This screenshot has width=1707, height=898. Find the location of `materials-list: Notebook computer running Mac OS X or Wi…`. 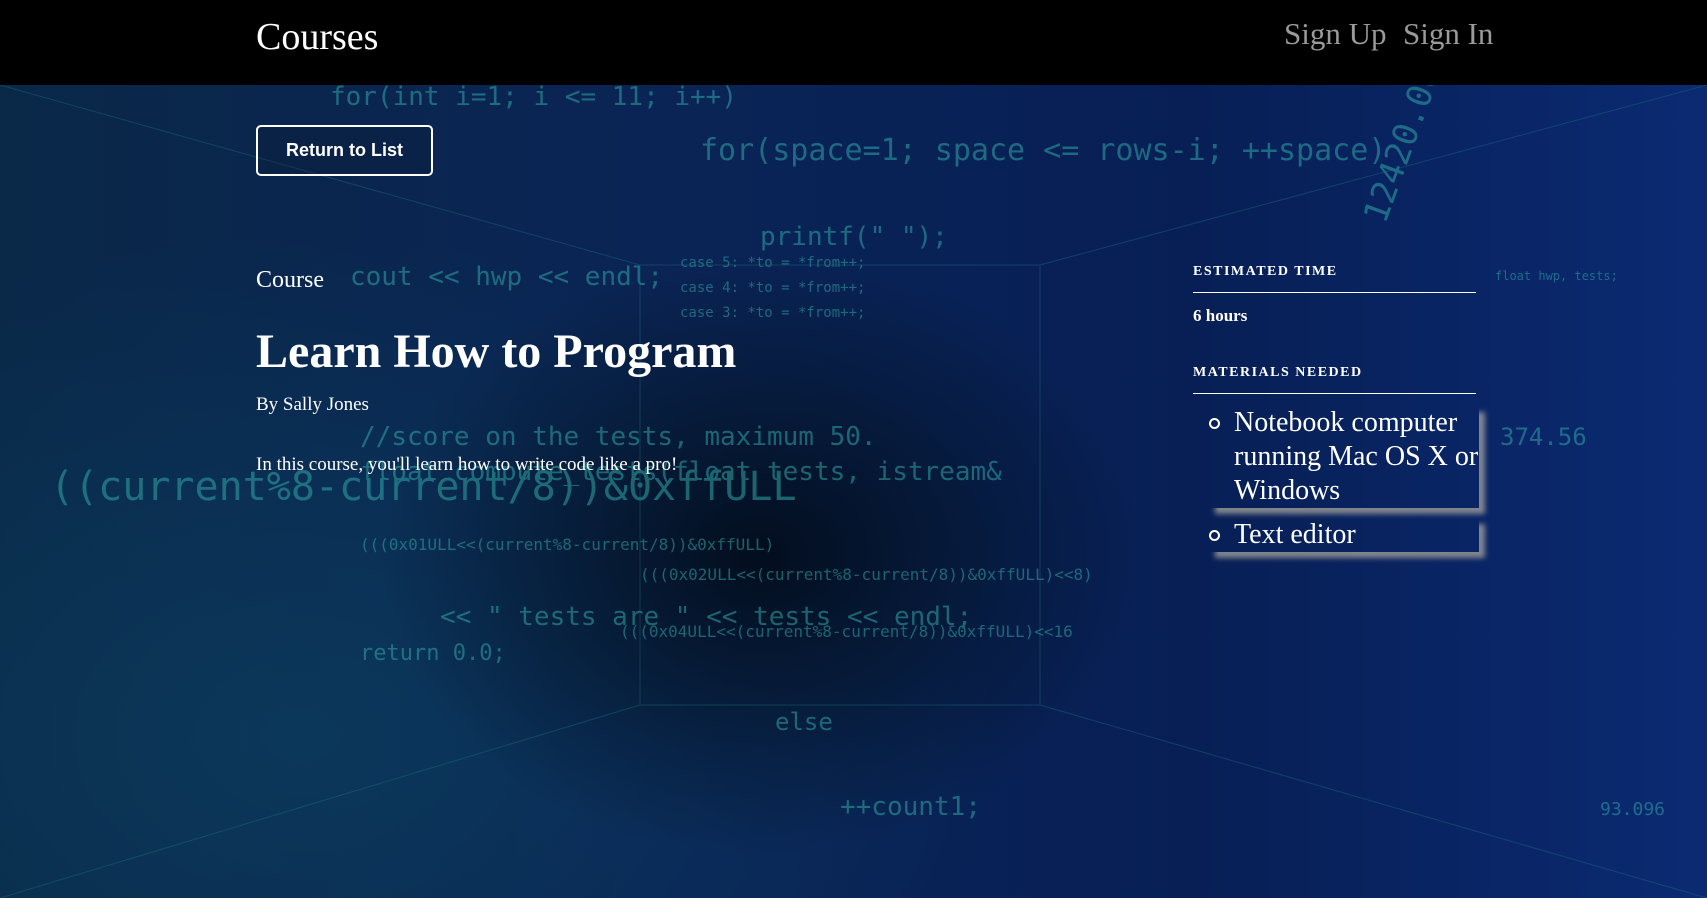

materials-list: Notebook computer running Mac OS X or Wi… is located at coordinates (1336, 479).